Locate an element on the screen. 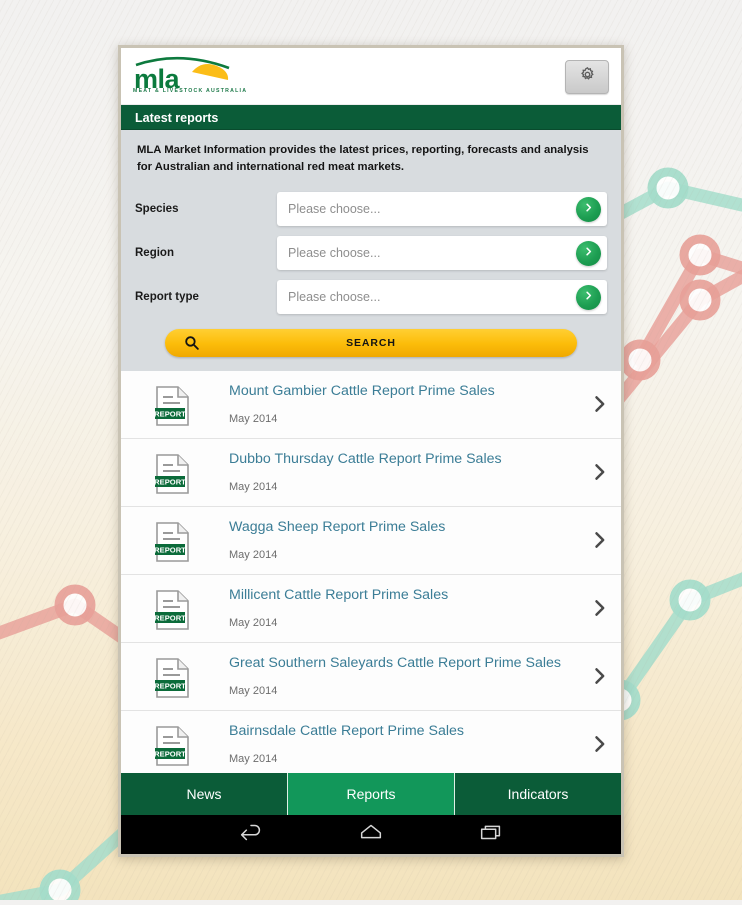  nav-back-button is located at coordinates (251, 834).